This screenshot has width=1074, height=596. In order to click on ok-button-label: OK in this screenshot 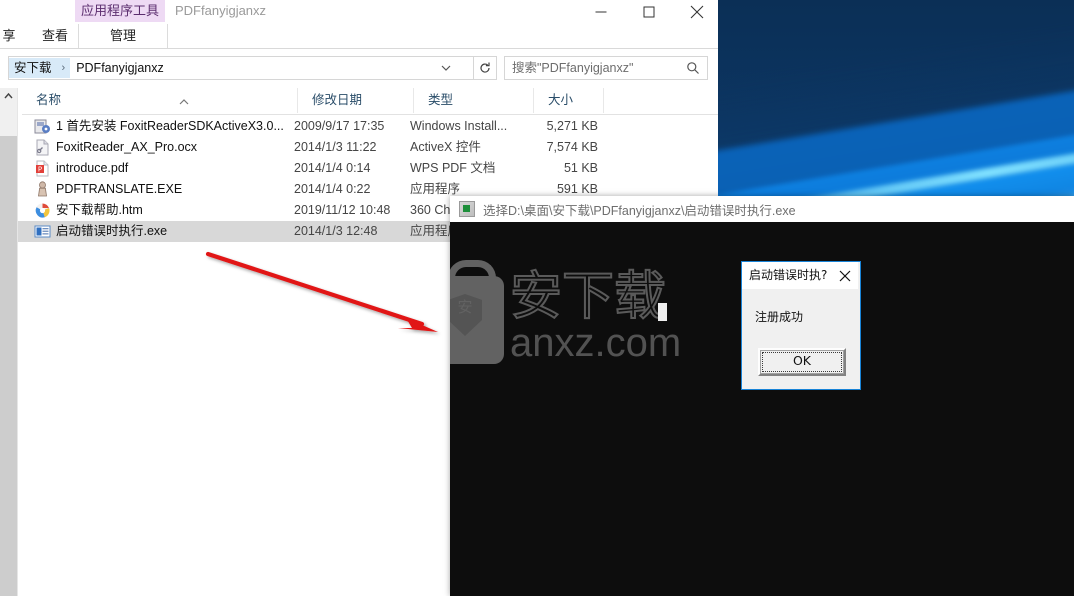, I will do `click(802, 362)`.